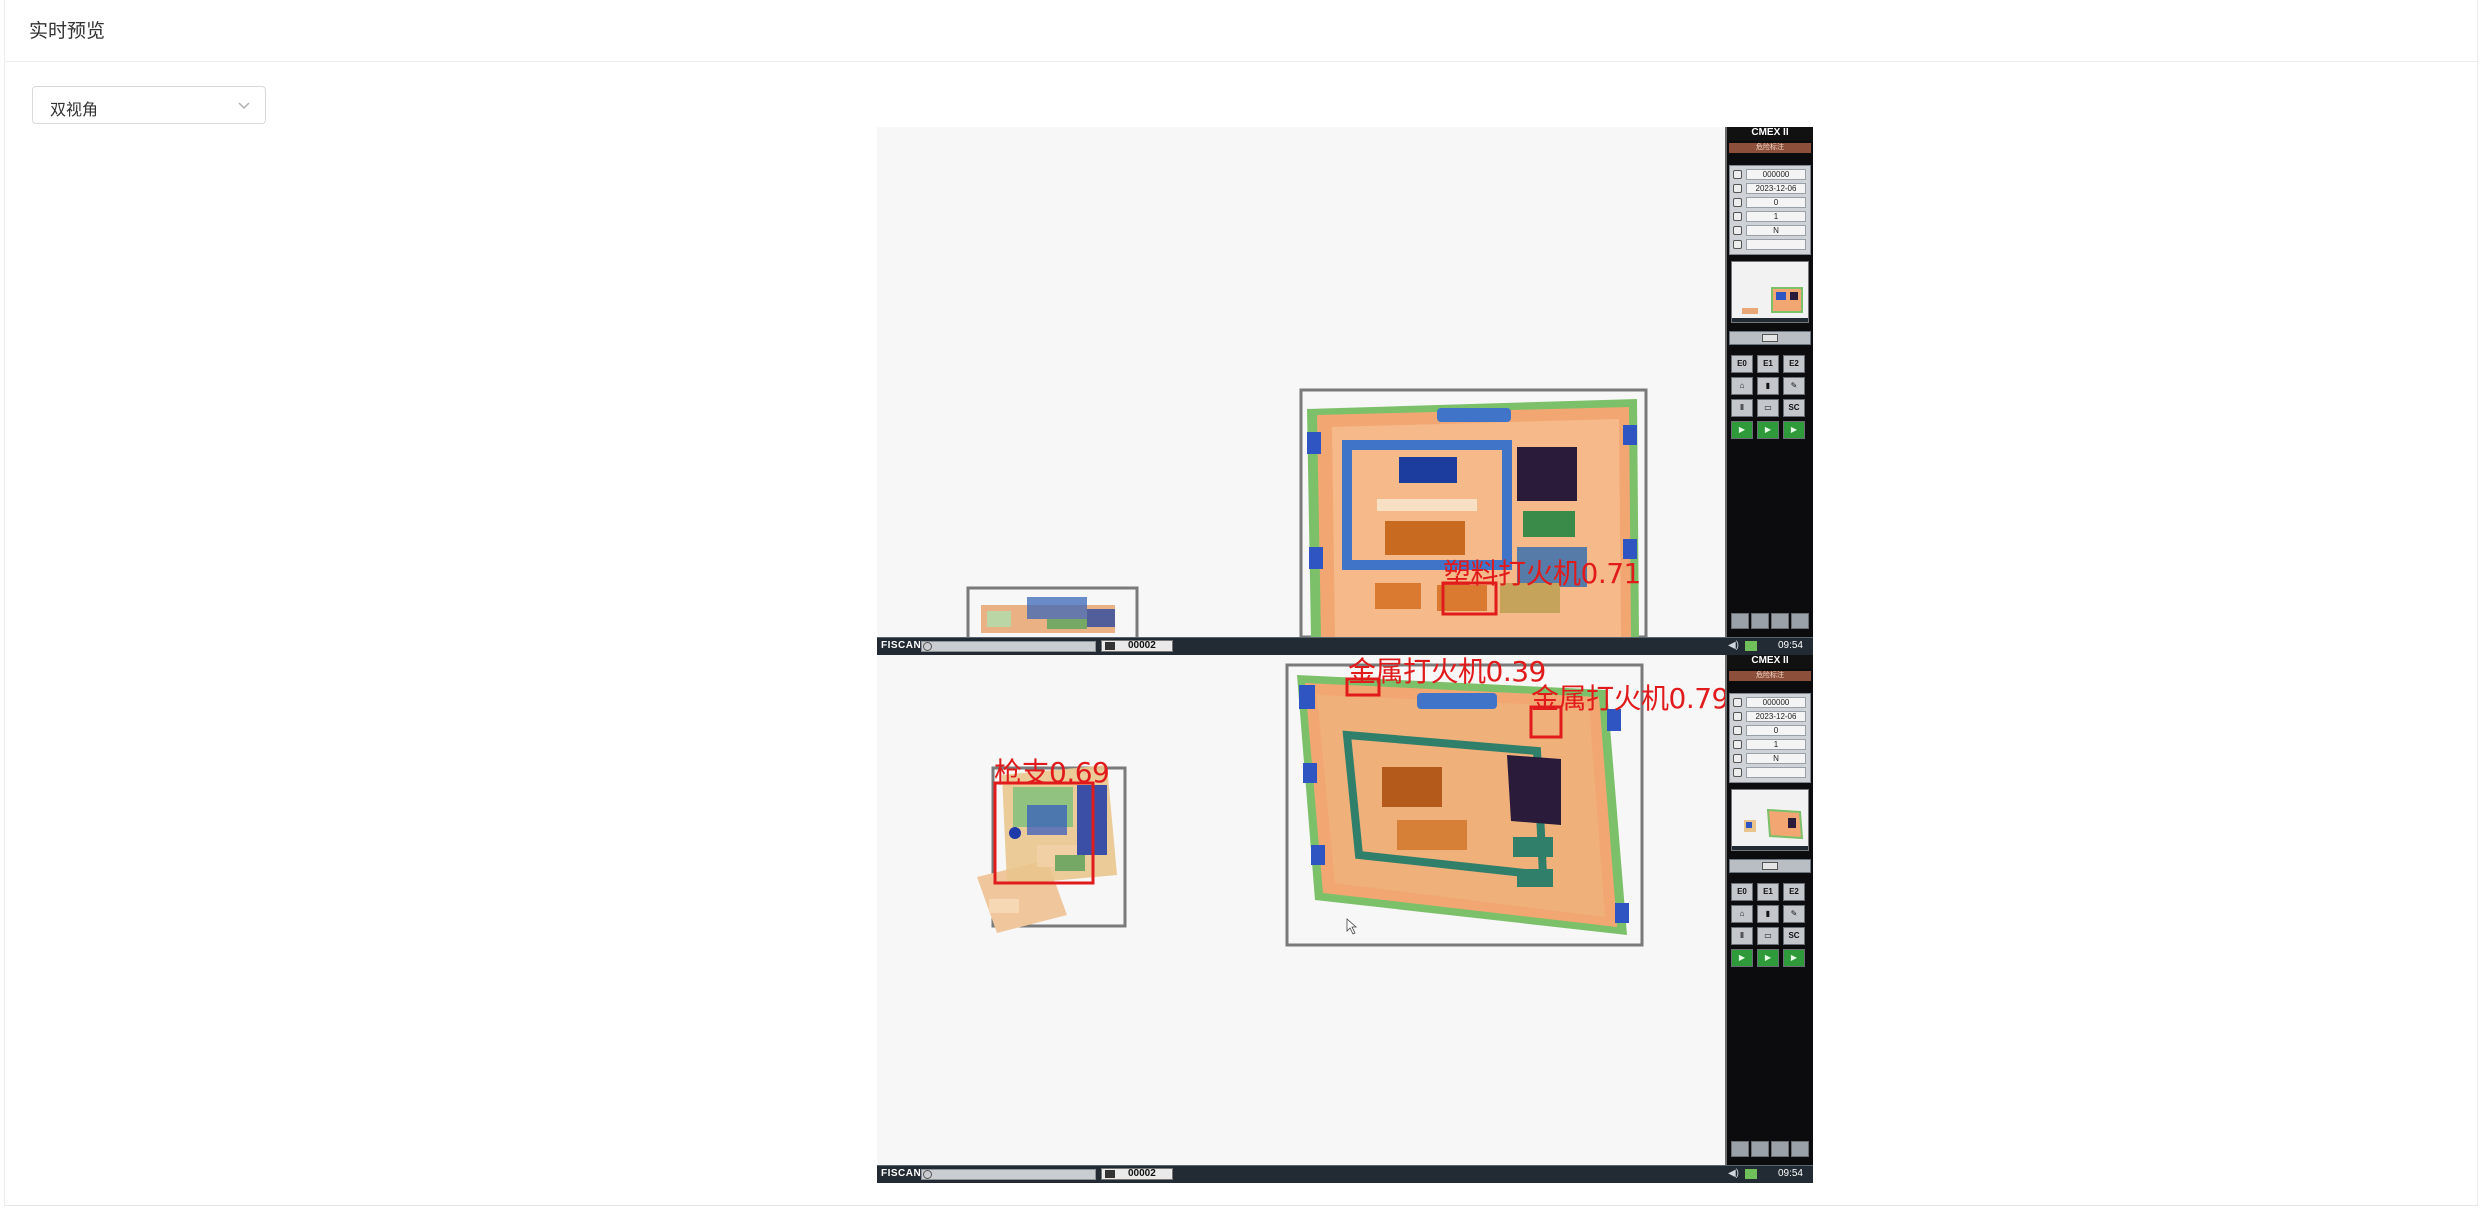  I want to click on info-value, so click(1776, 772).